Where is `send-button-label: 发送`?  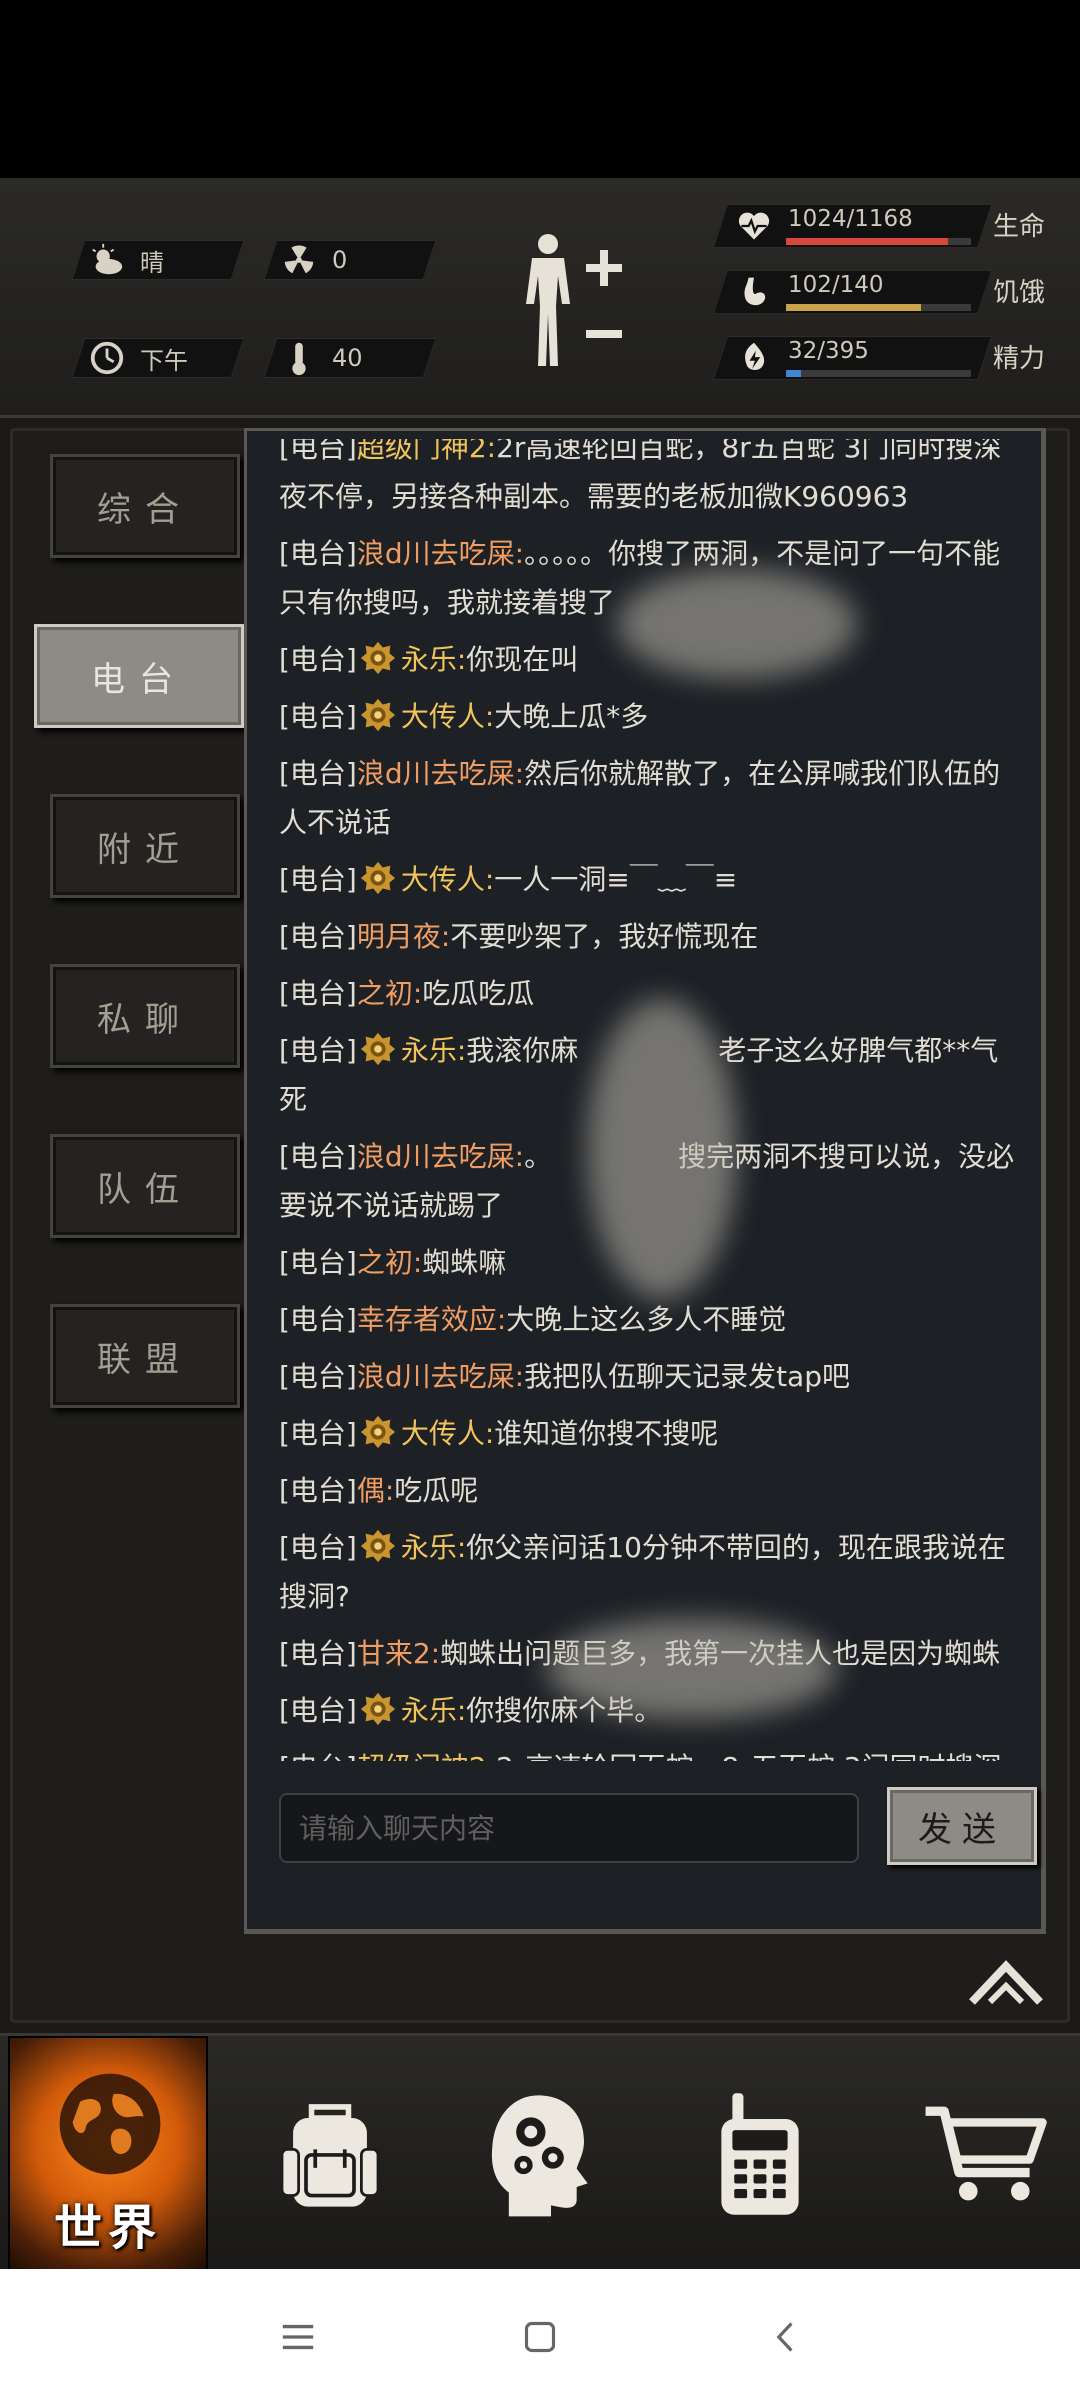
send-button-label: 发送 is located at coordinates (962, 1829).